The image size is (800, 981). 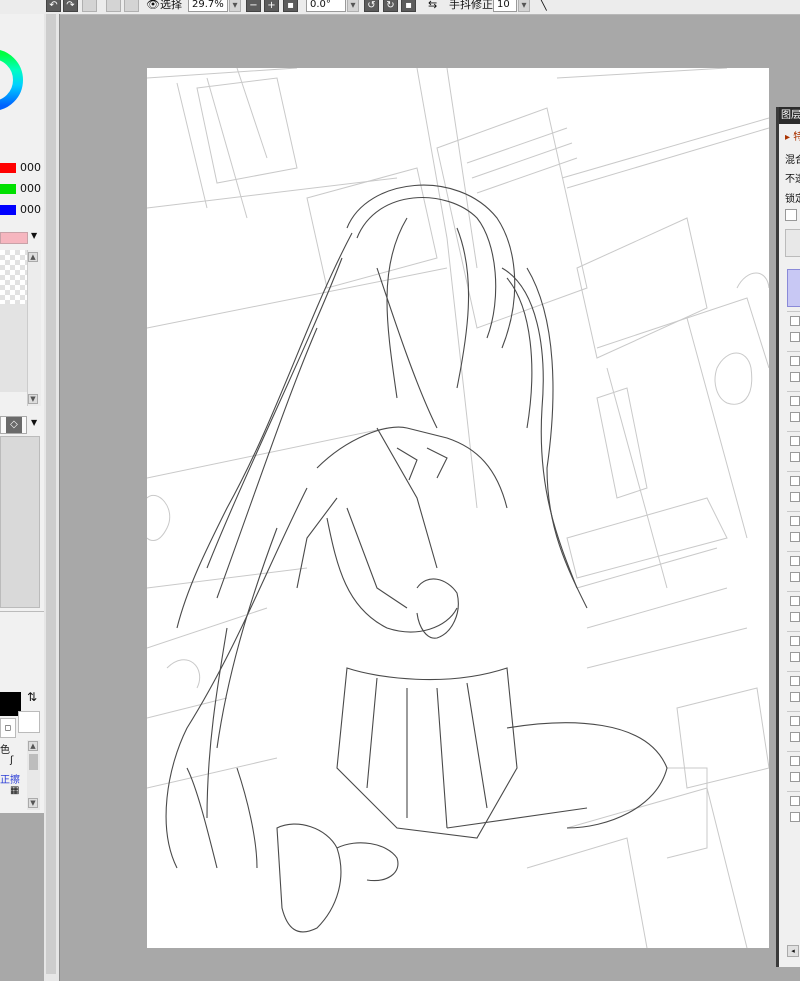 I want to click on undo-button: ↶, so click(x=53, y=6).